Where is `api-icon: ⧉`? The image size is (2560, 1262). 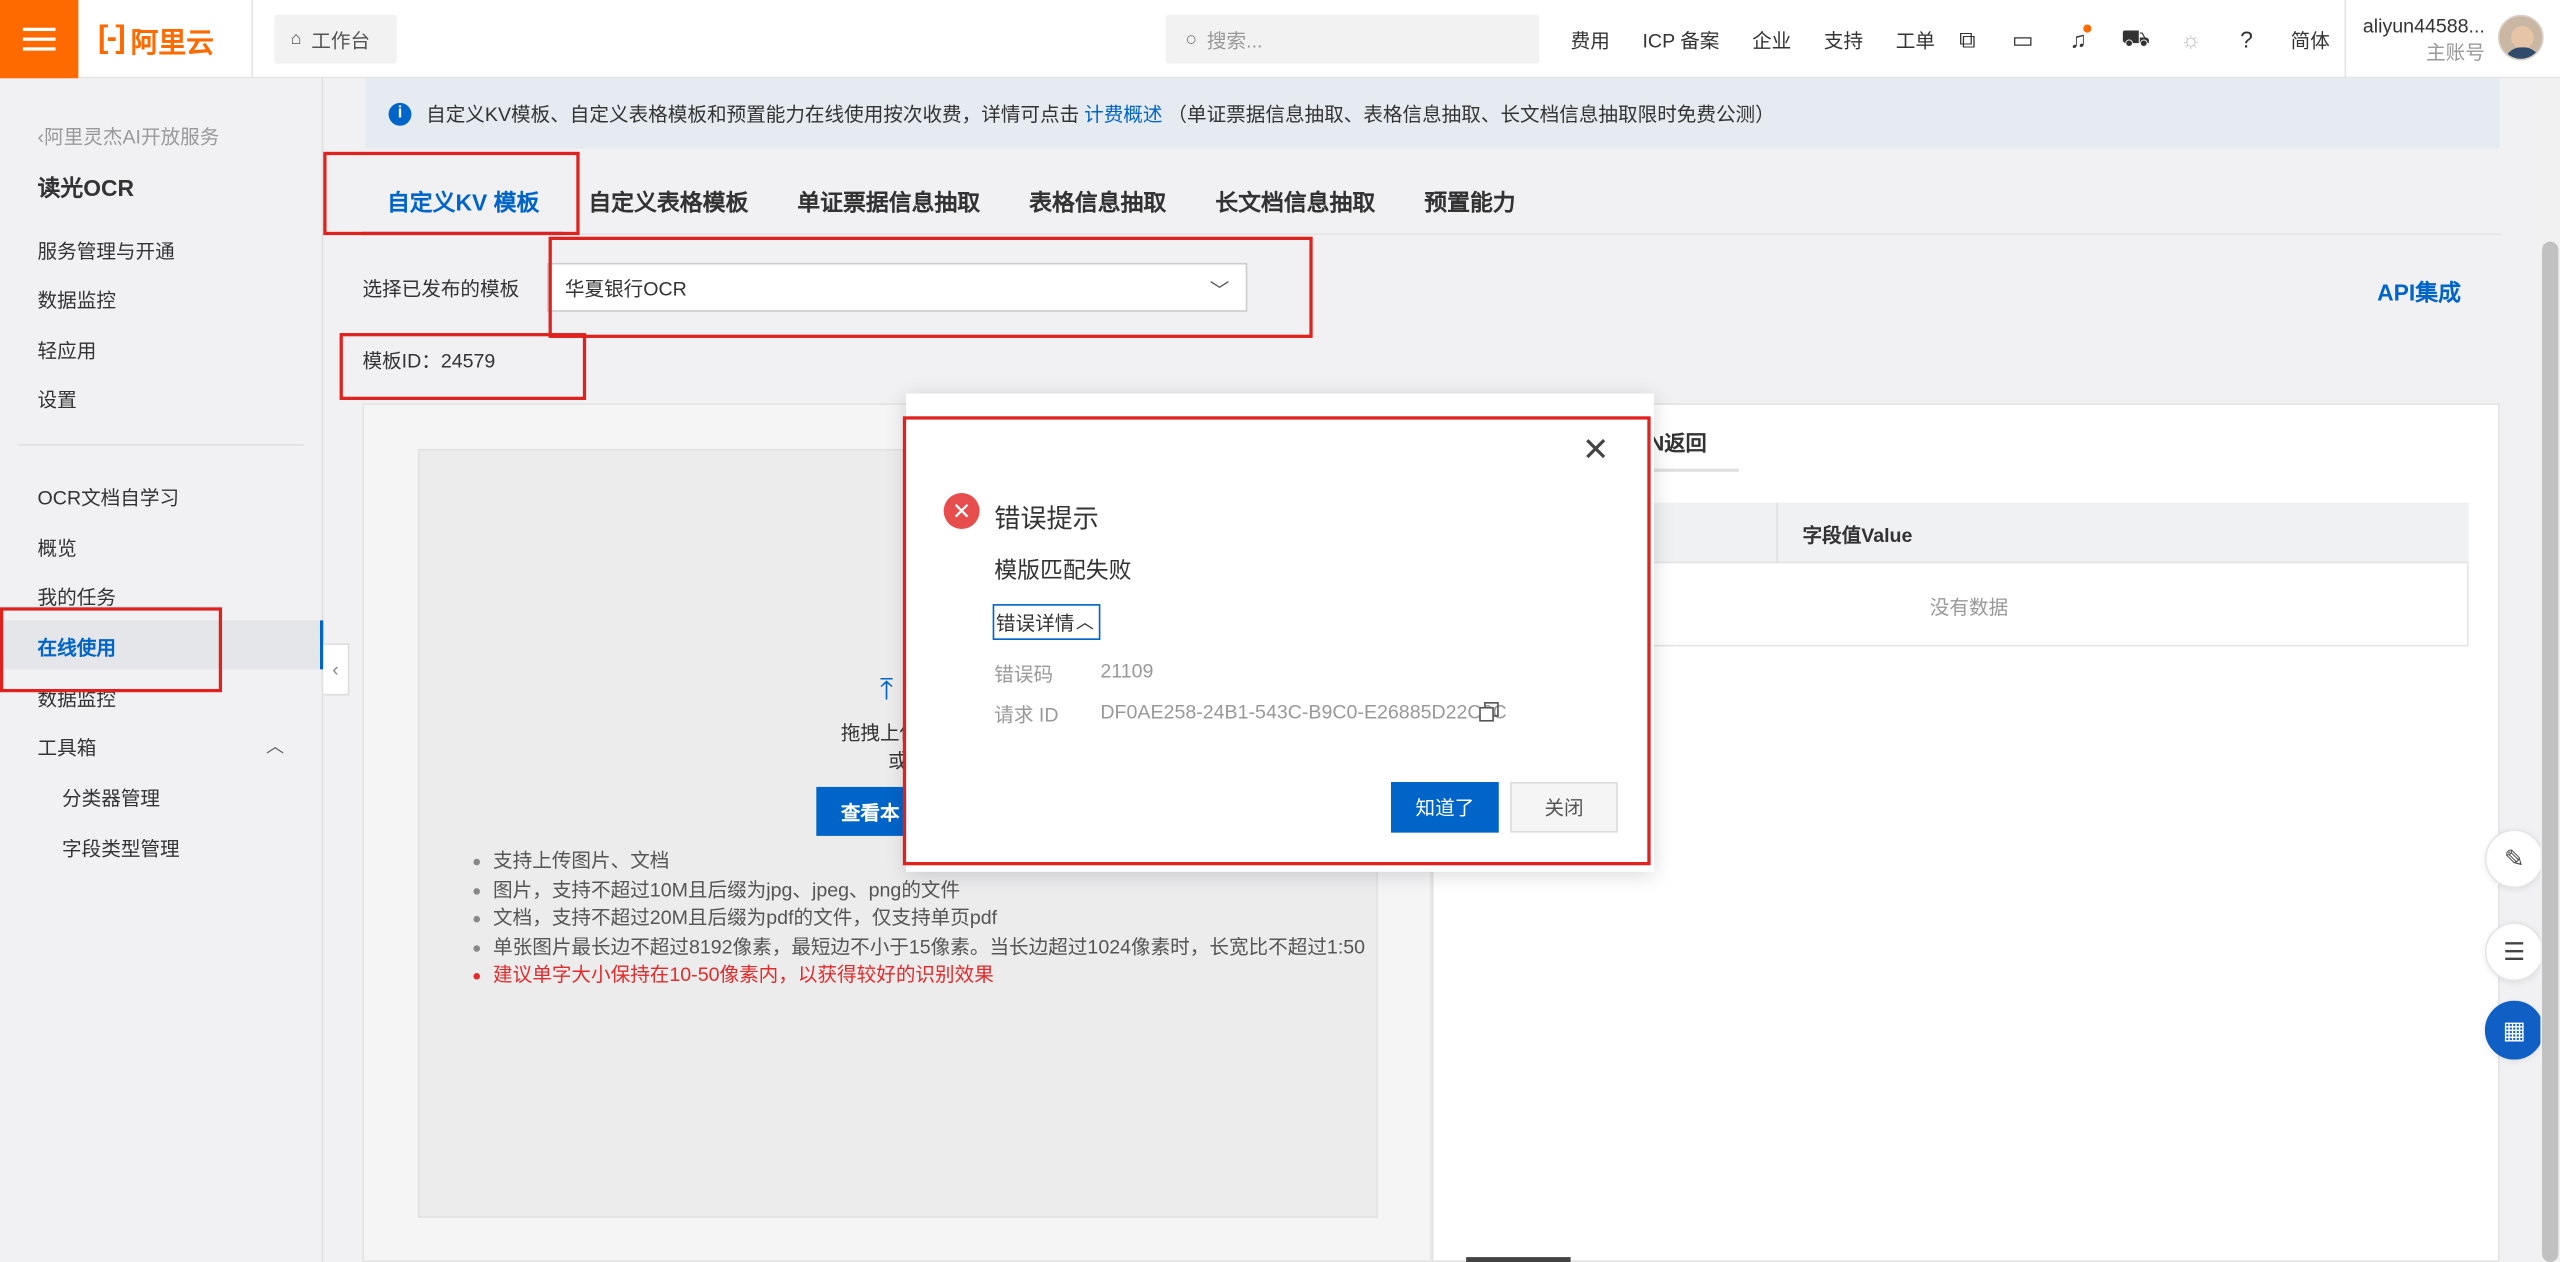 api-icon: ⧉ is located at coordinates (1967, 39).